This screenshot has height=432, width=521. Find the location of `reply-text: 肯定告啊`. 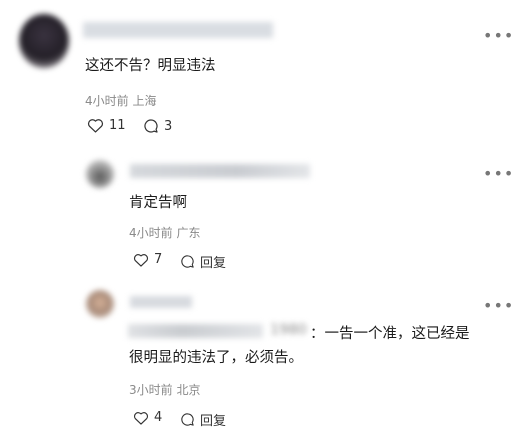

reply-text: 肯定告啊 is located at coordinates (158, 203).